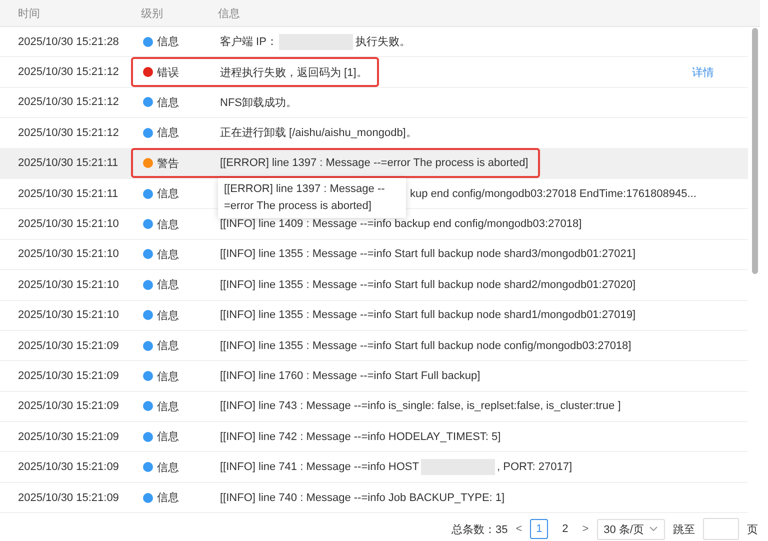 The height and width of the screenshot is (541, 768). I want to click on prev-page-button: <, so click(519, 529).